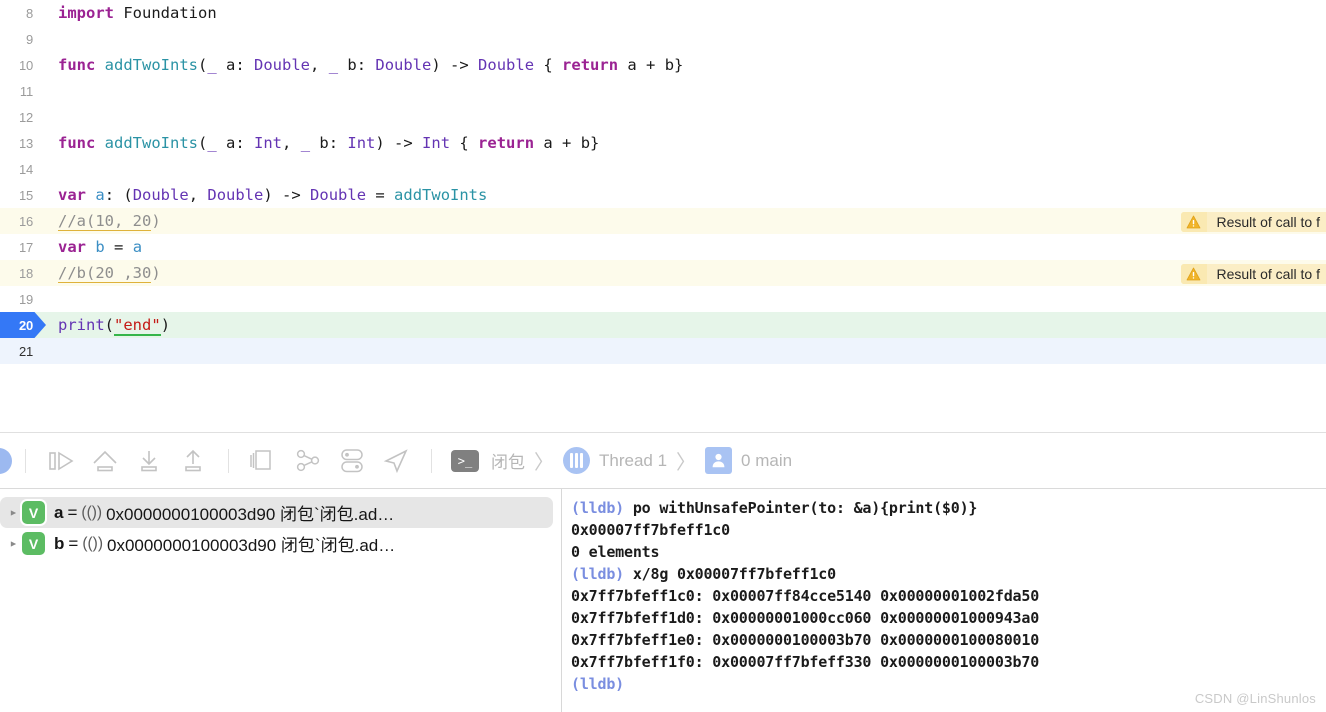  What do you see at coordinates (287, 195) in the screenshot?
I see `code-token: ) ->` at bounding box center [287, 195].